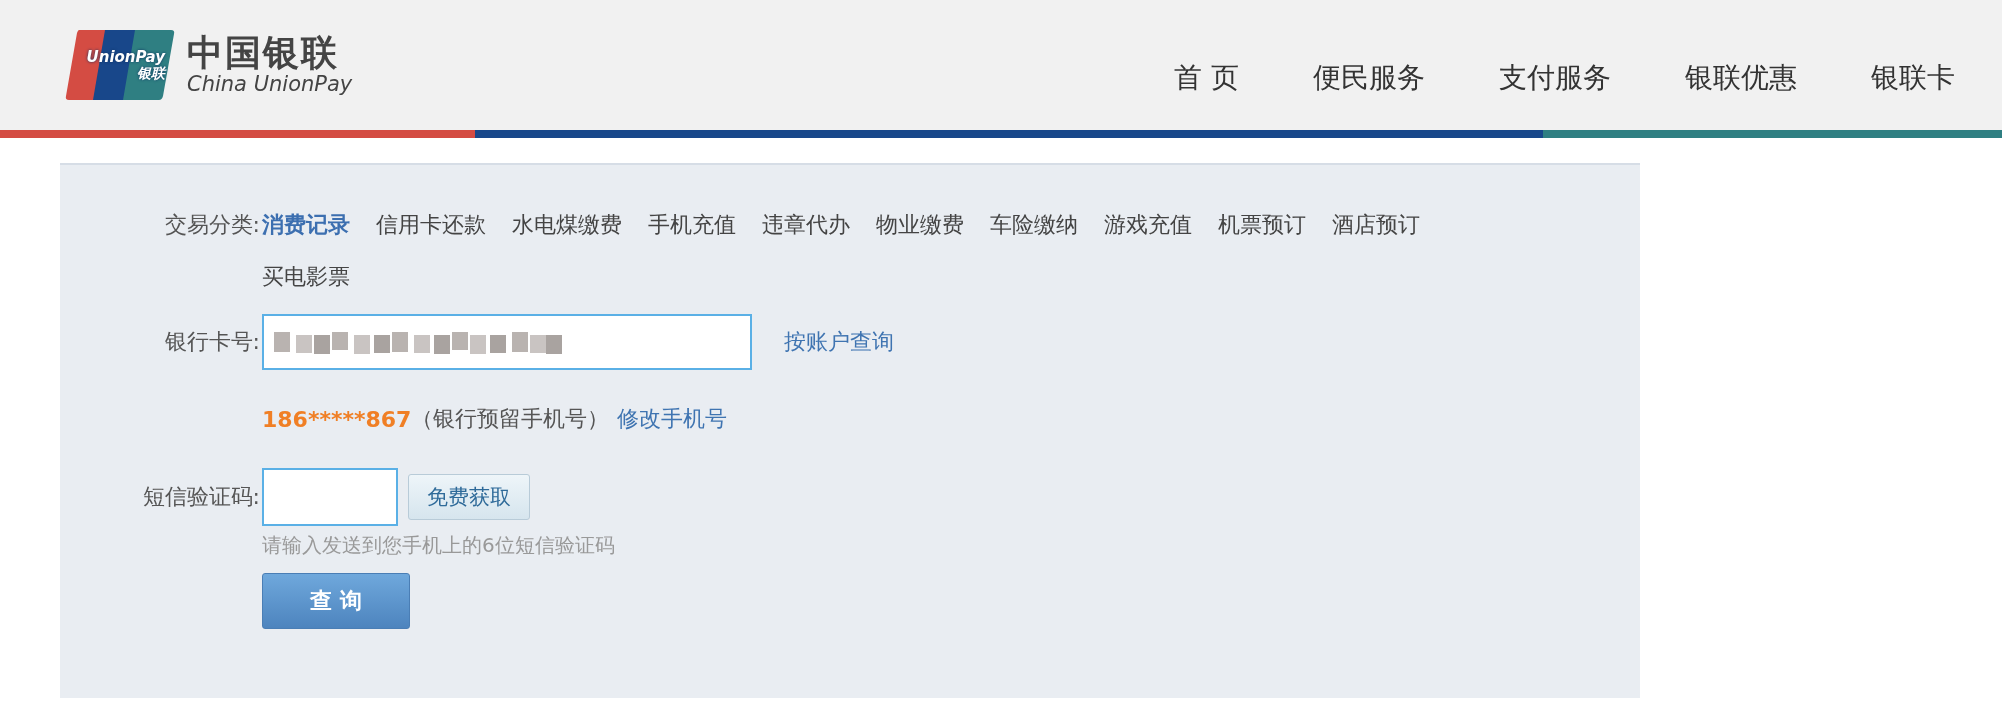  Describe the element at coordinates (270, 83) in the screenshot. I see `brand-name-english: China UnionPay` at that location.